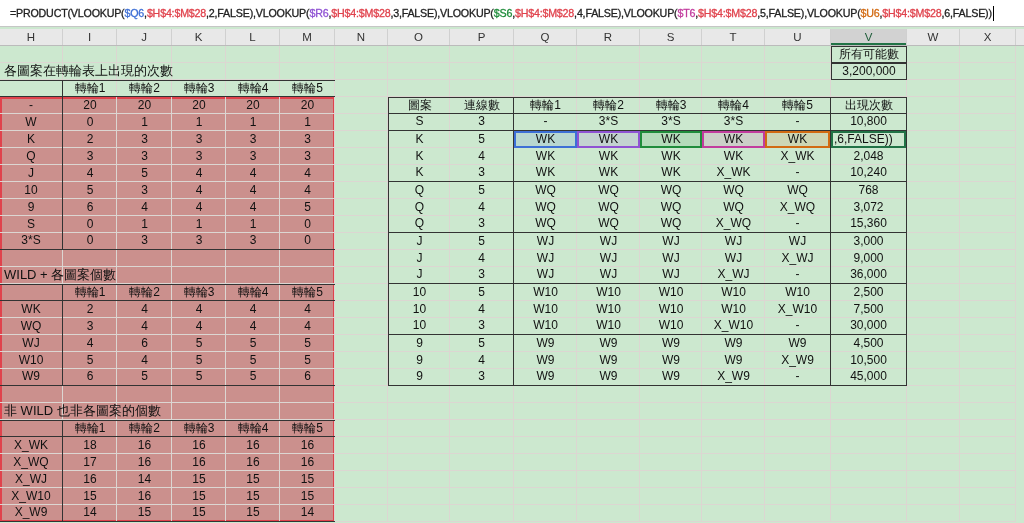 The height and width of the screenshot is (523, 1024). What do you see at coordinates (253, 292) in the screenshot?
I see `header-cell: 轉輪4` at bounding box center [253, 292].